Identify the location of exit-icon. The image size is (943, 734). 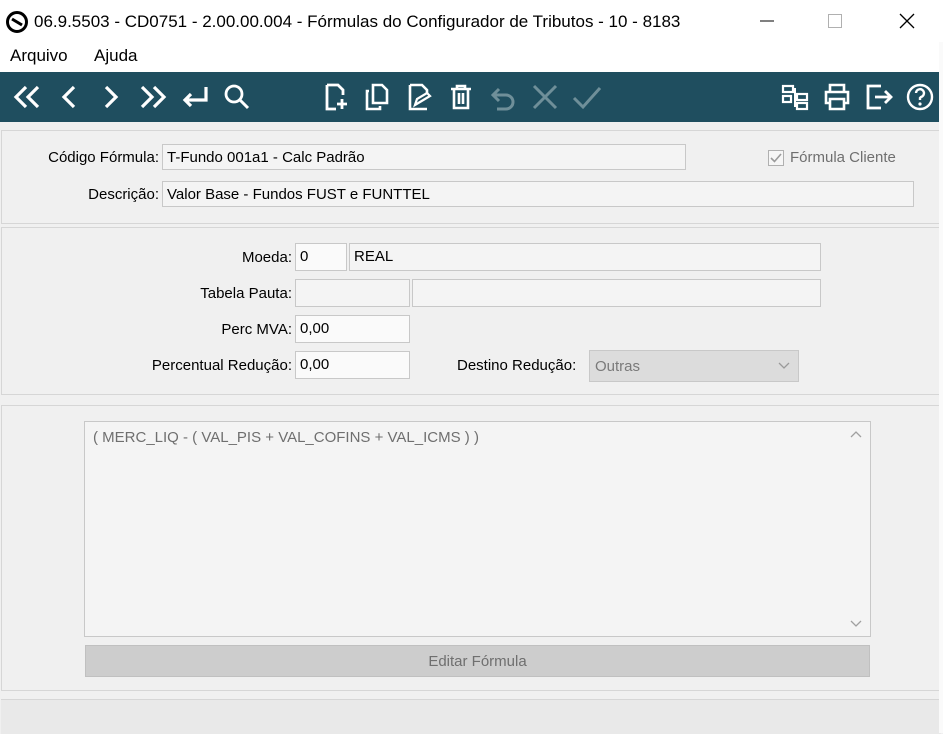
(879, 97).